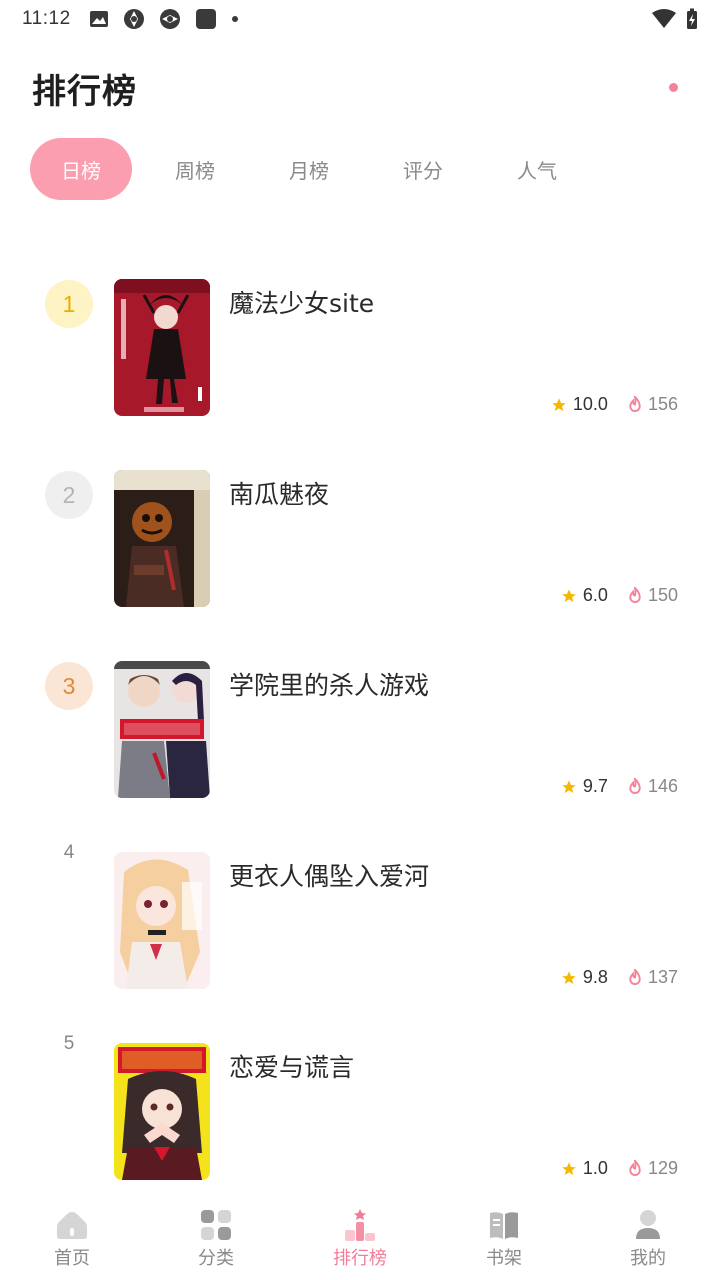  What do you see at coordinates (662, 404) in the screenshot?
I see `comic-hot-count: 156` at bounding box center [662, 404].